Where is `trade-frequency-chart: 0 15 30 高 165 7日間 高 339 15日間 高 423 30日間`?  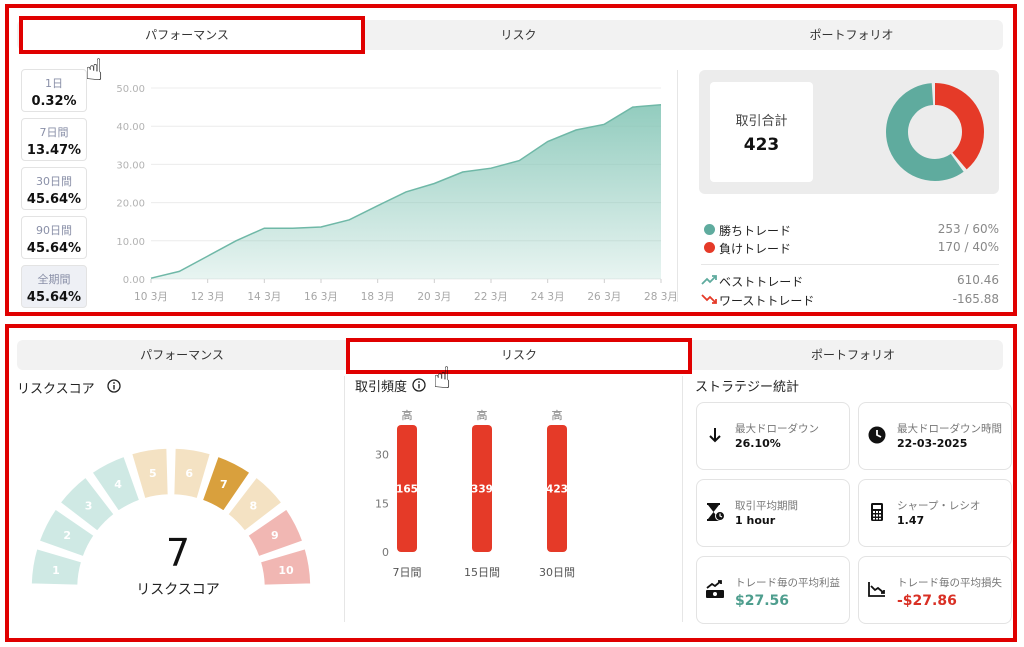
trade-frequency-chart: 0 15 30 高 165 7日間 高 339 15日間 高 423 30日間 is located at coordinates (475, 493).